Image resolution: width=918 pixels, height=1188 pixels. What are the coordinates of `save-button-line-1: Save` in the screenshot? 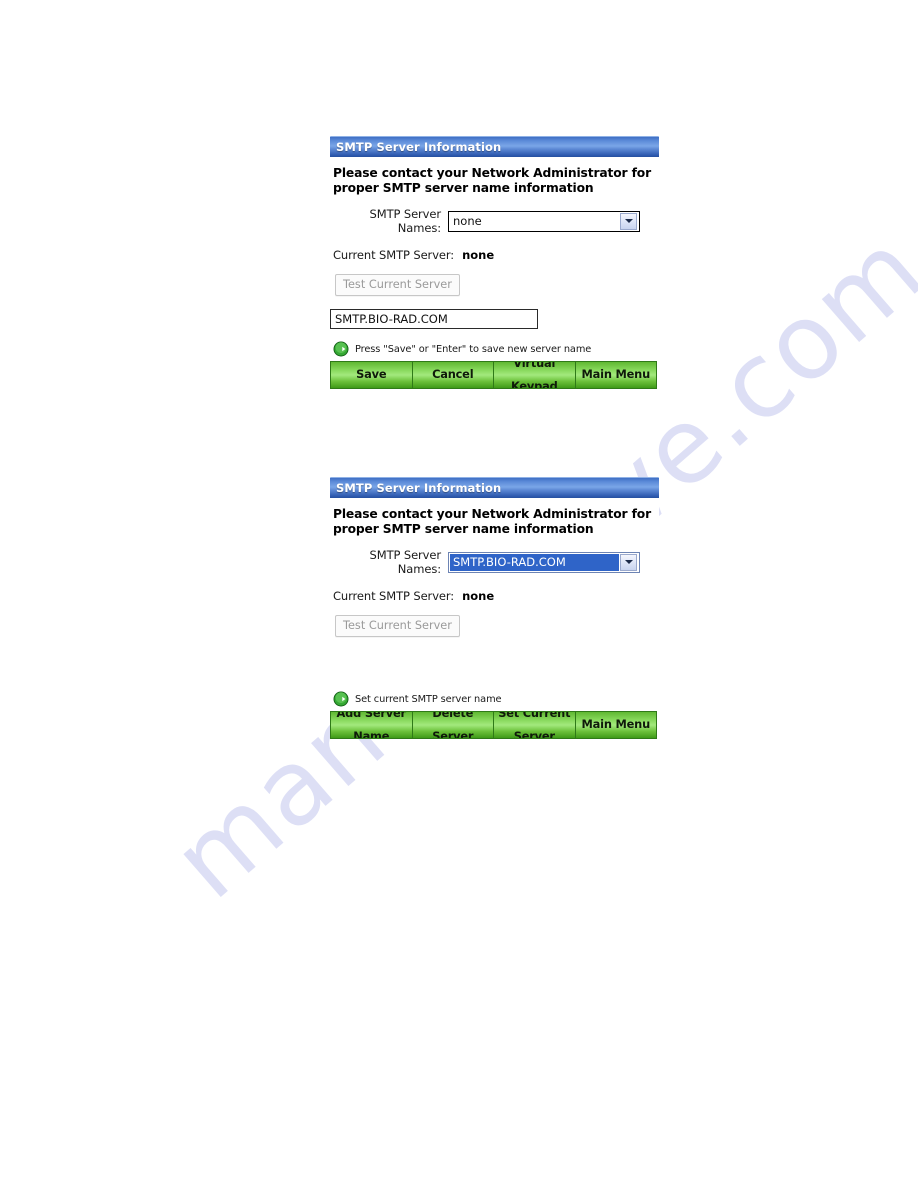 It's located at (371, 374).